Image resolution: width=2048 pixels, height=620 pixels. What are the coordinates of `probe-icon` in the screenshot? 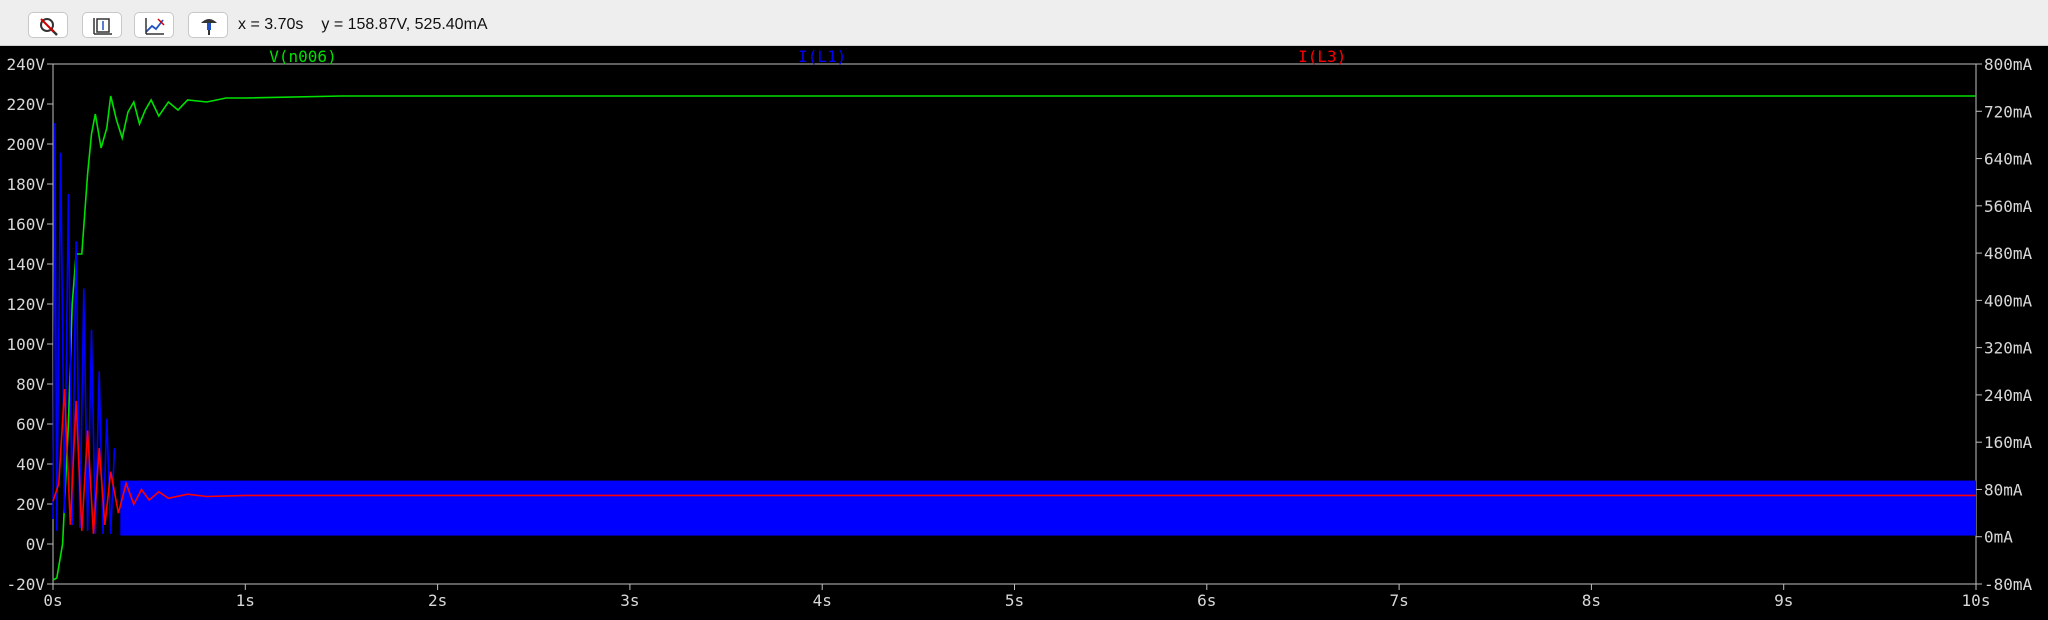 It's located at (209, 27).